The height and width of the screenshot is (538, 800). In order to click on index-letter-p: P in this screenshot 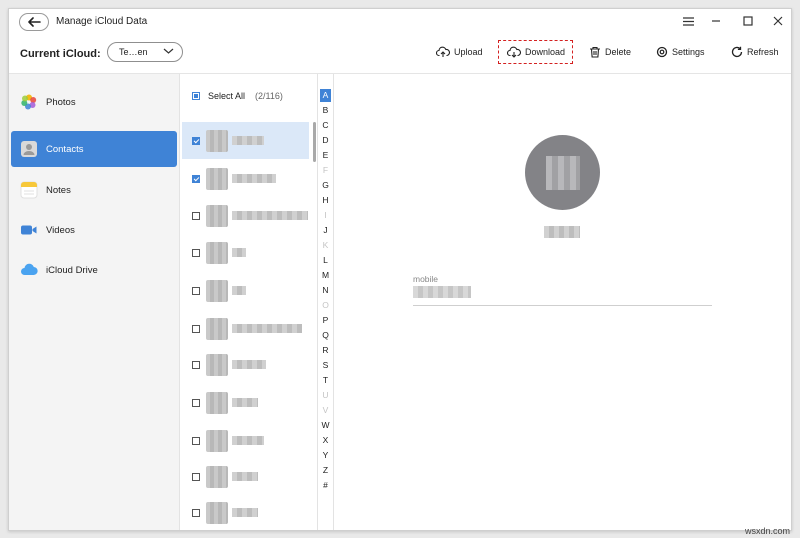, I will do `click(325, 320)`.